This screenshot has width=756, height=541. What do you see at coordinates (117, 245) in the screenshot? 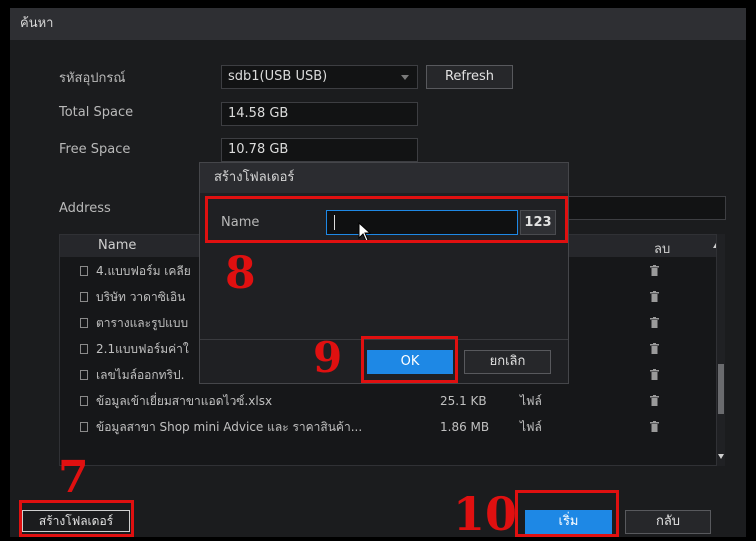
I see `header-name: Name` at bounding box center [117, 245].